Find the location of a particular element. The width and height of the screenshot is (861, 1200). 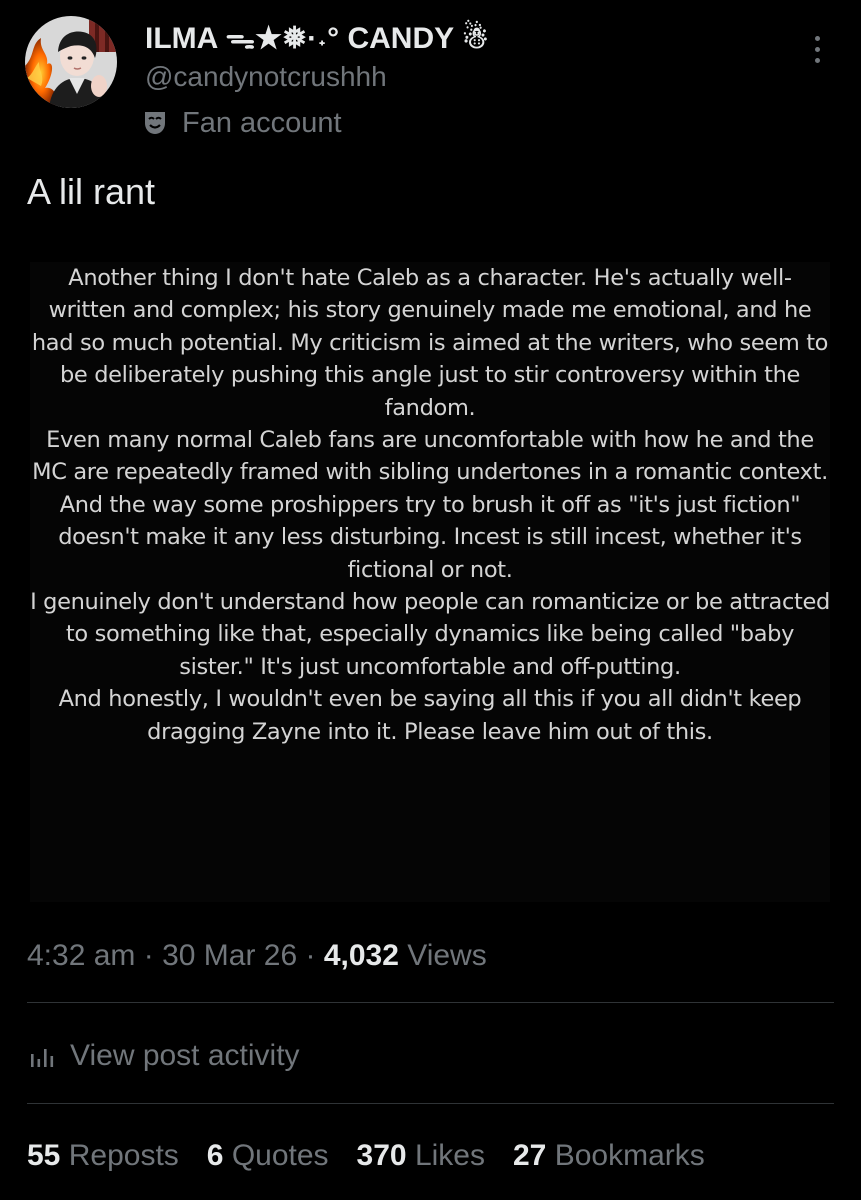

reposts-stat: 55 Reposts is located at coordinates (103, 1156).